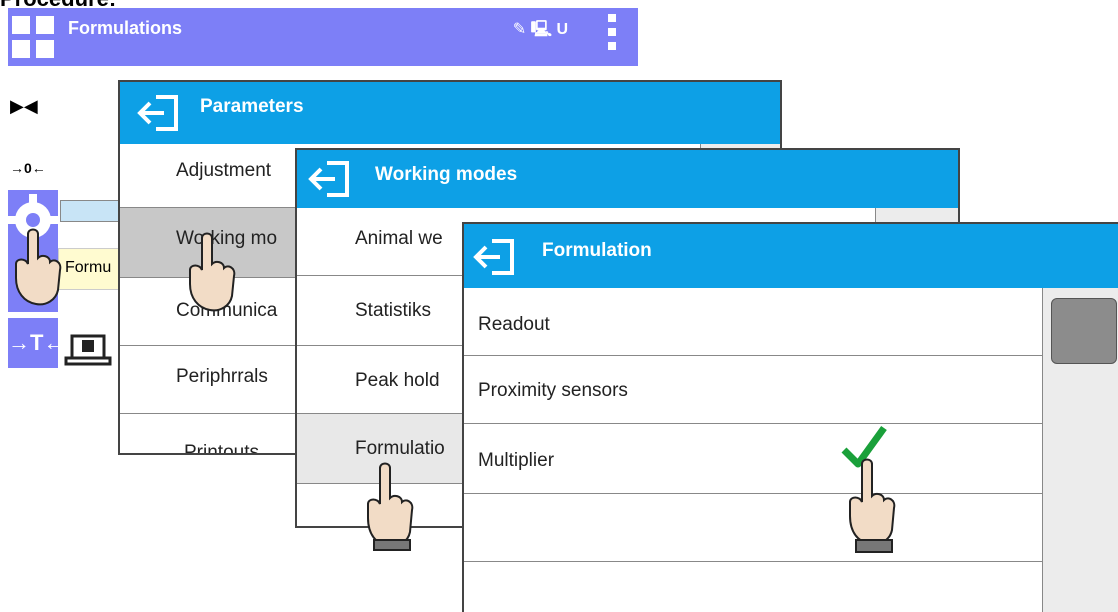  I want to click on main-title: Formulations, so click(125, 28).